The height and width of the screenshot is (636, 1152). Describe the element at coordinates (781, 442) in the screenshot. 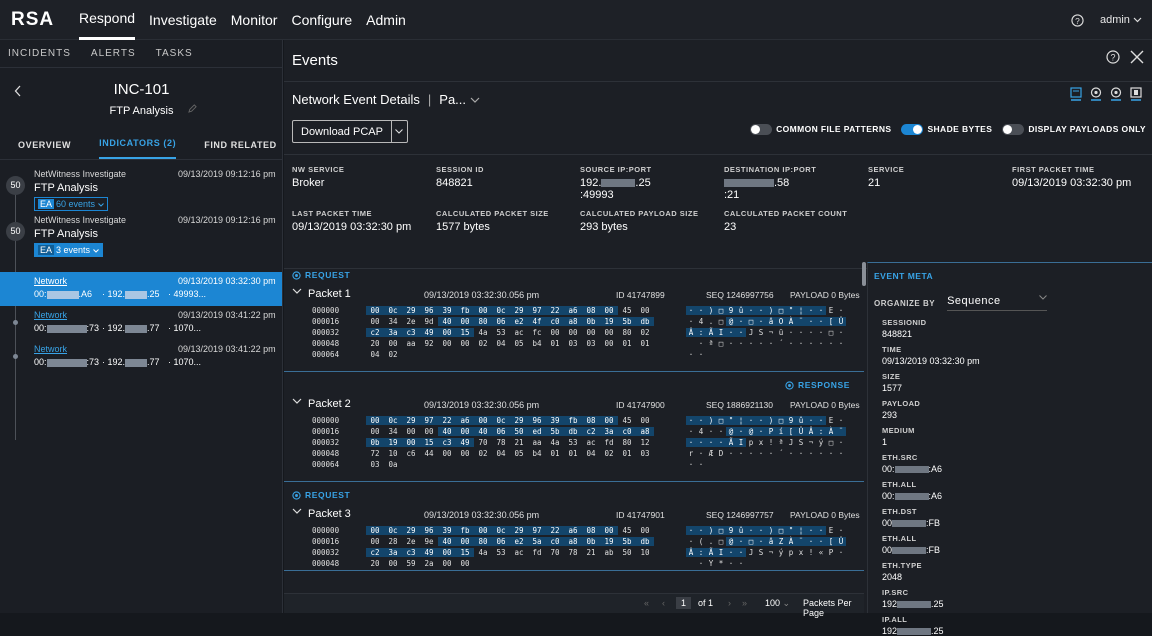

I see `ascii-char: ª` at that location.